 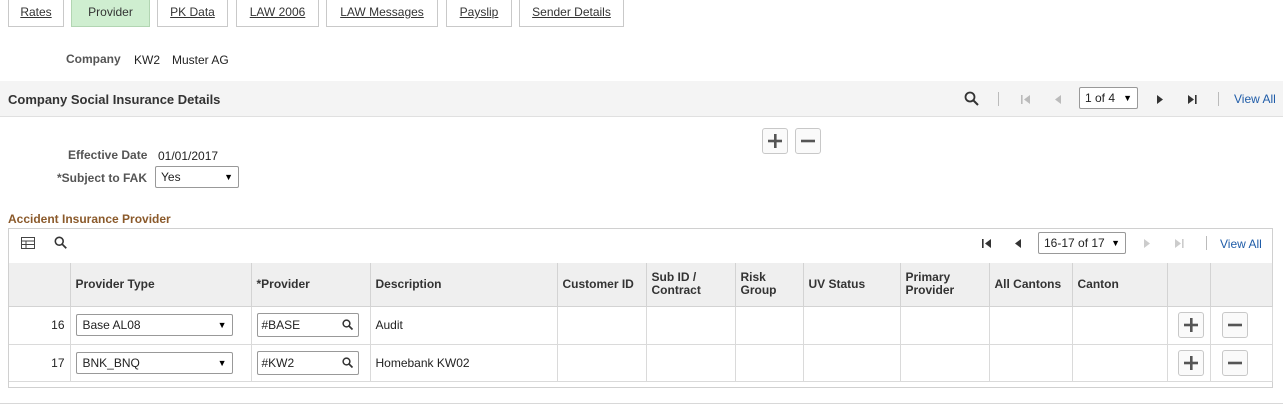 I want to click on tab-provider: Provider, so click(x=110, y=13).